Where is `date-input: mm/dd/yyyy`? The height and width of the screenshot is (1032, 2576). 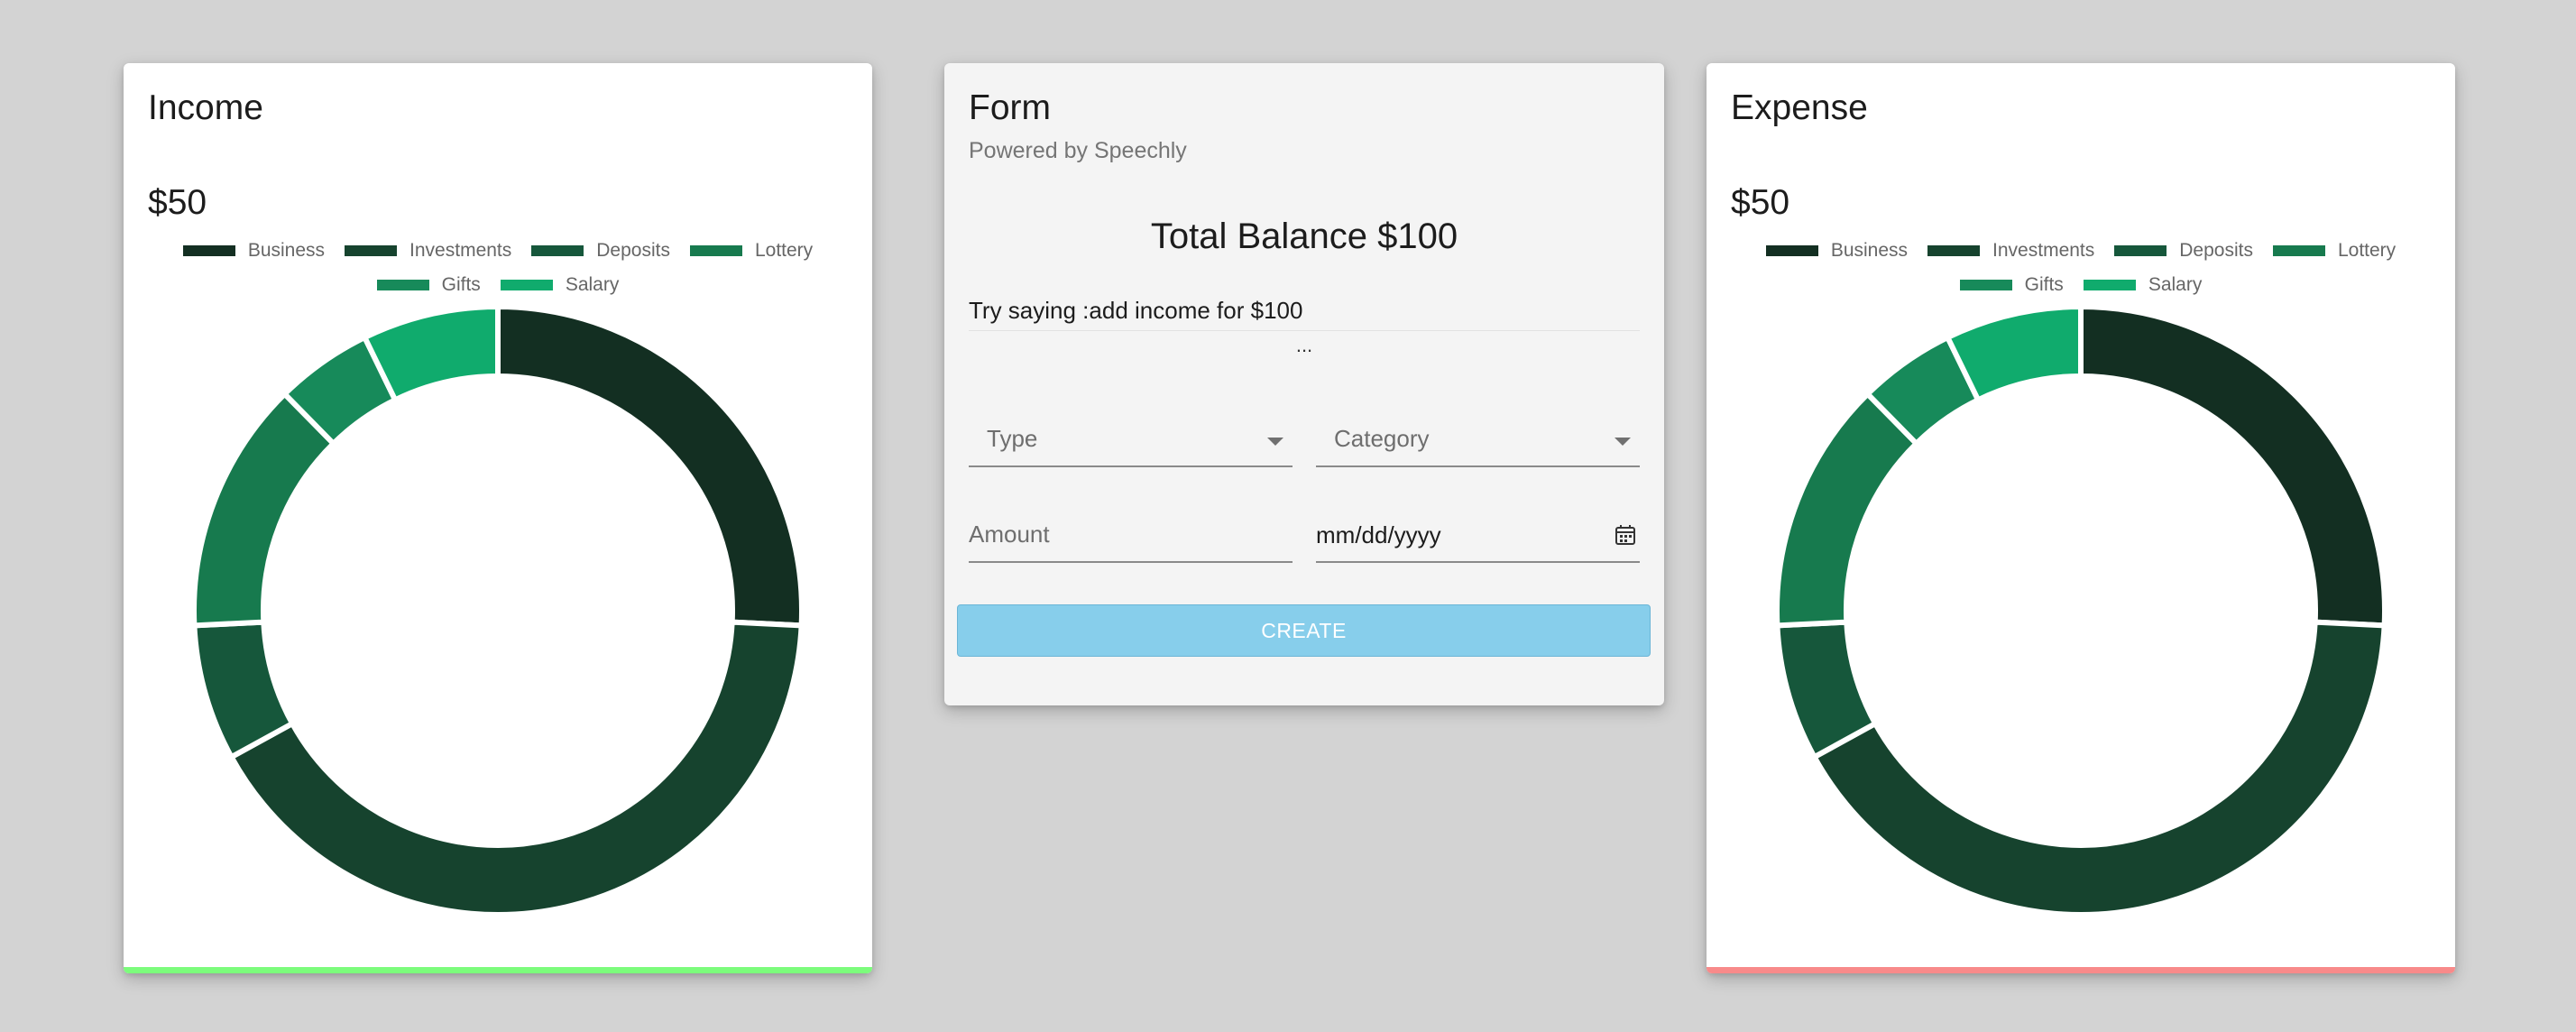 date-input: mm/dd/yyyy is located at coordinates (1478, 537).